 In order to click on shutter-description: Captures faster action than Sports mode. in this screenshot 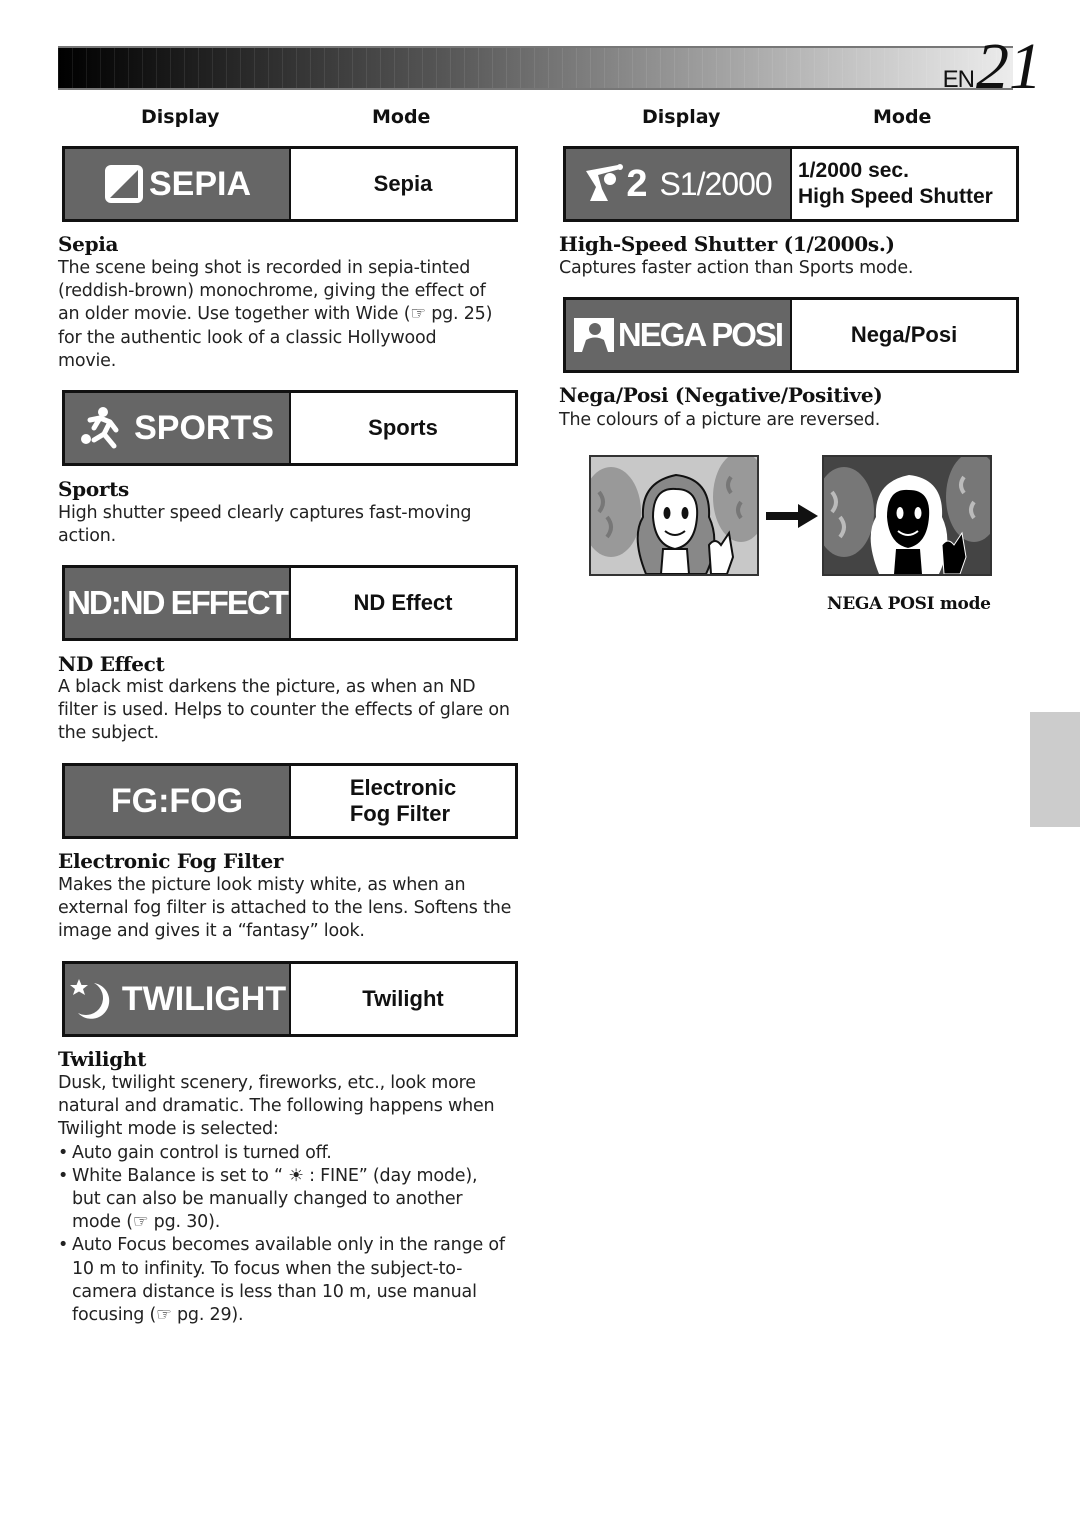, I will do `click(794, 268)`.